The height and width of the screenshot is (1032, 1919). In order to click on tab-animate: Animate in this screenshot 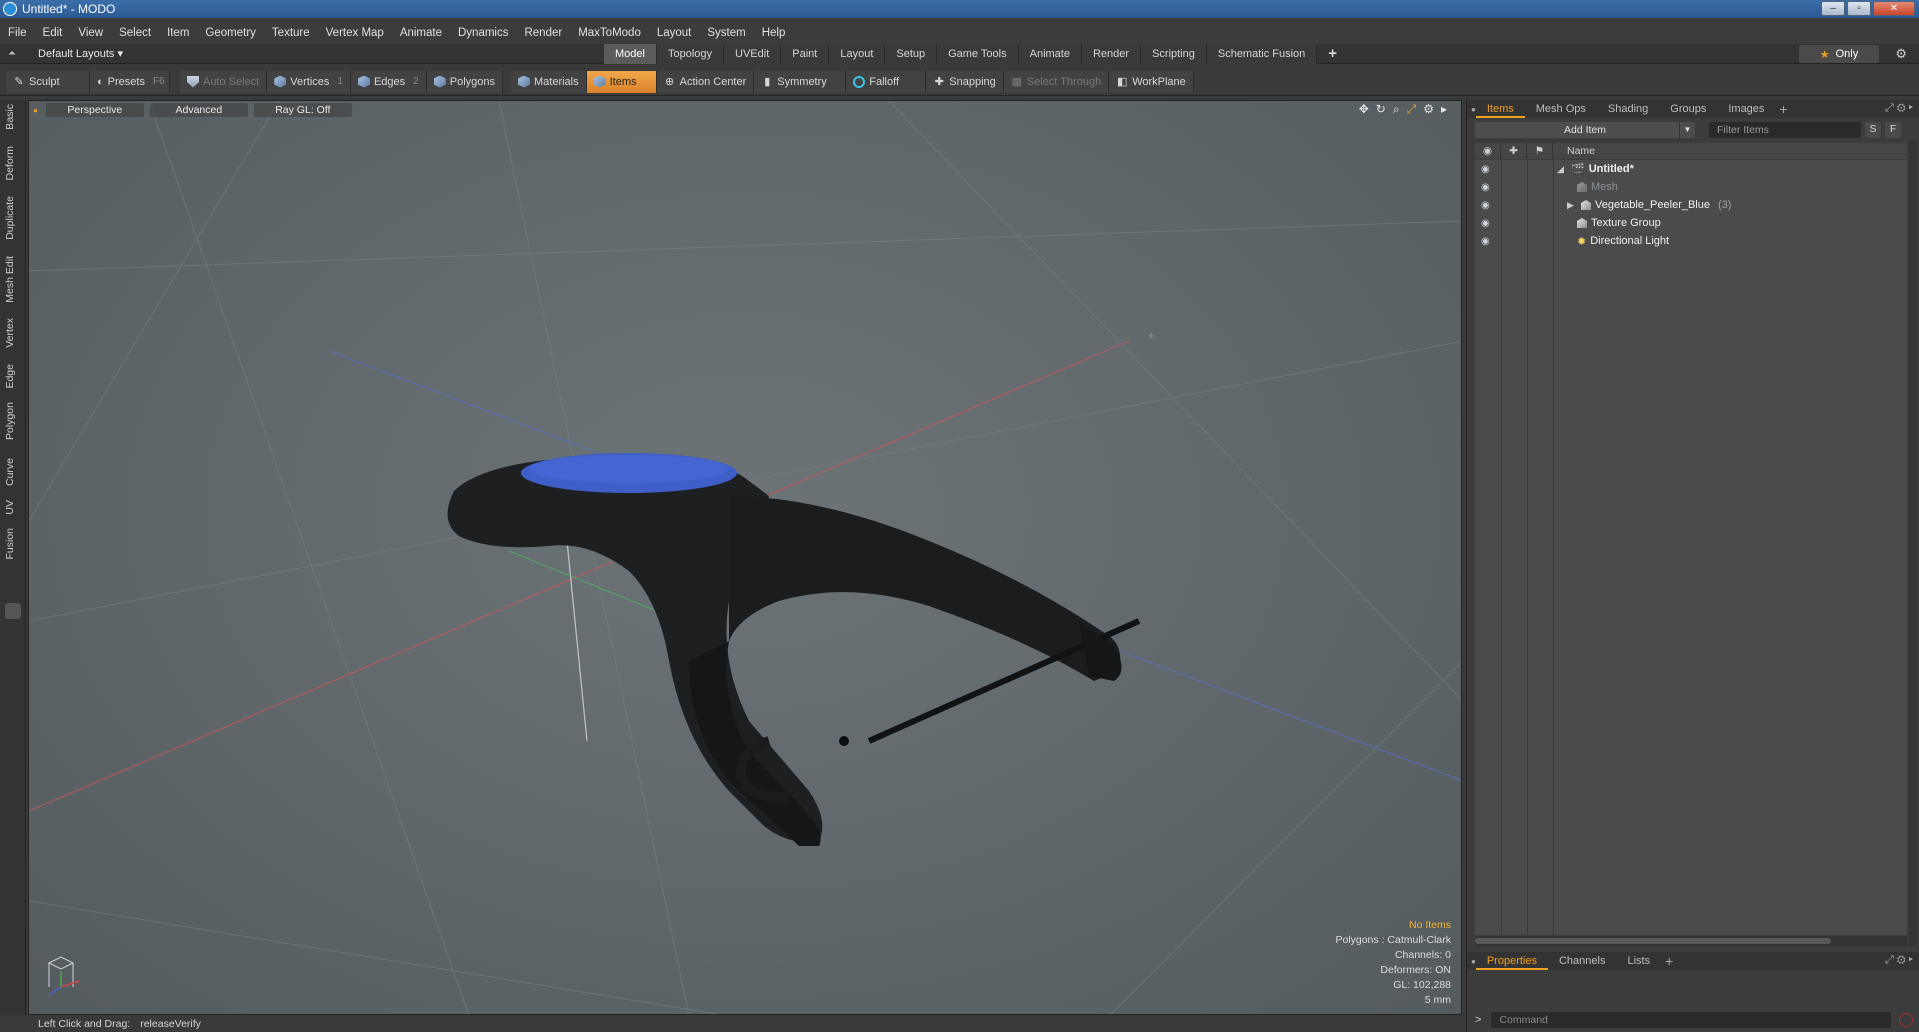, I will do `click(1050, 54)`.